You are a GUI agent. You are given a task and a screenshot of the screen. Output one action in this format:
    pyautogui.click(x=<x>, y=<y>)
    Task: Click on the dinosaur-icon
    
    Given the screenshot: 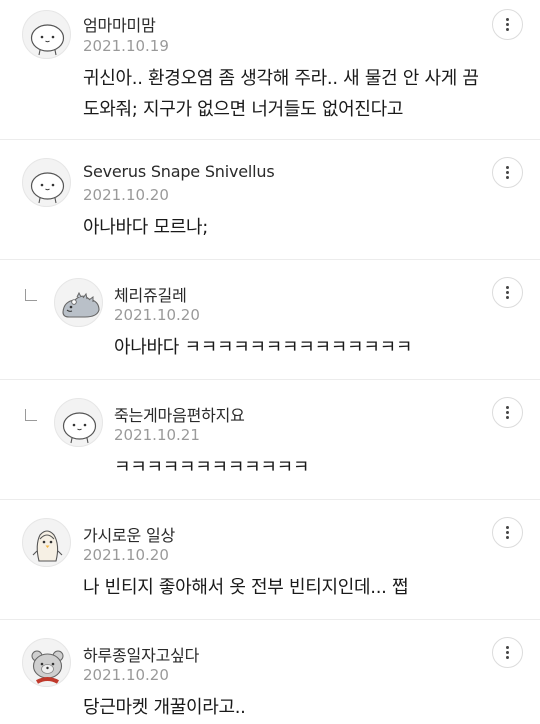 What is the action you would take?
    pyautogui.click(x=81, y=304)
    